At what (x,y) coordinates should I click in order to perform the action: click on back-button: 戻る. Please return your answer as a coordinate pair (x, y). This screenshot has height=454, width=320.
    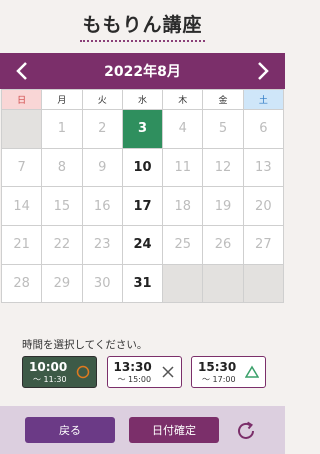
    Looking at the image, I should click on (70, 430).